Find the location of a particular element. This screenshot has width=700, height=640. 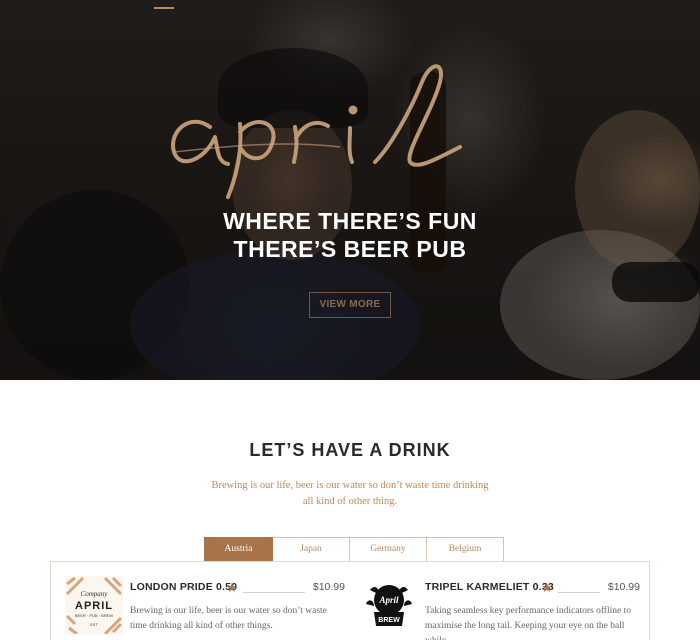

tab-germany: Germany is located at coordinates (388, 549).